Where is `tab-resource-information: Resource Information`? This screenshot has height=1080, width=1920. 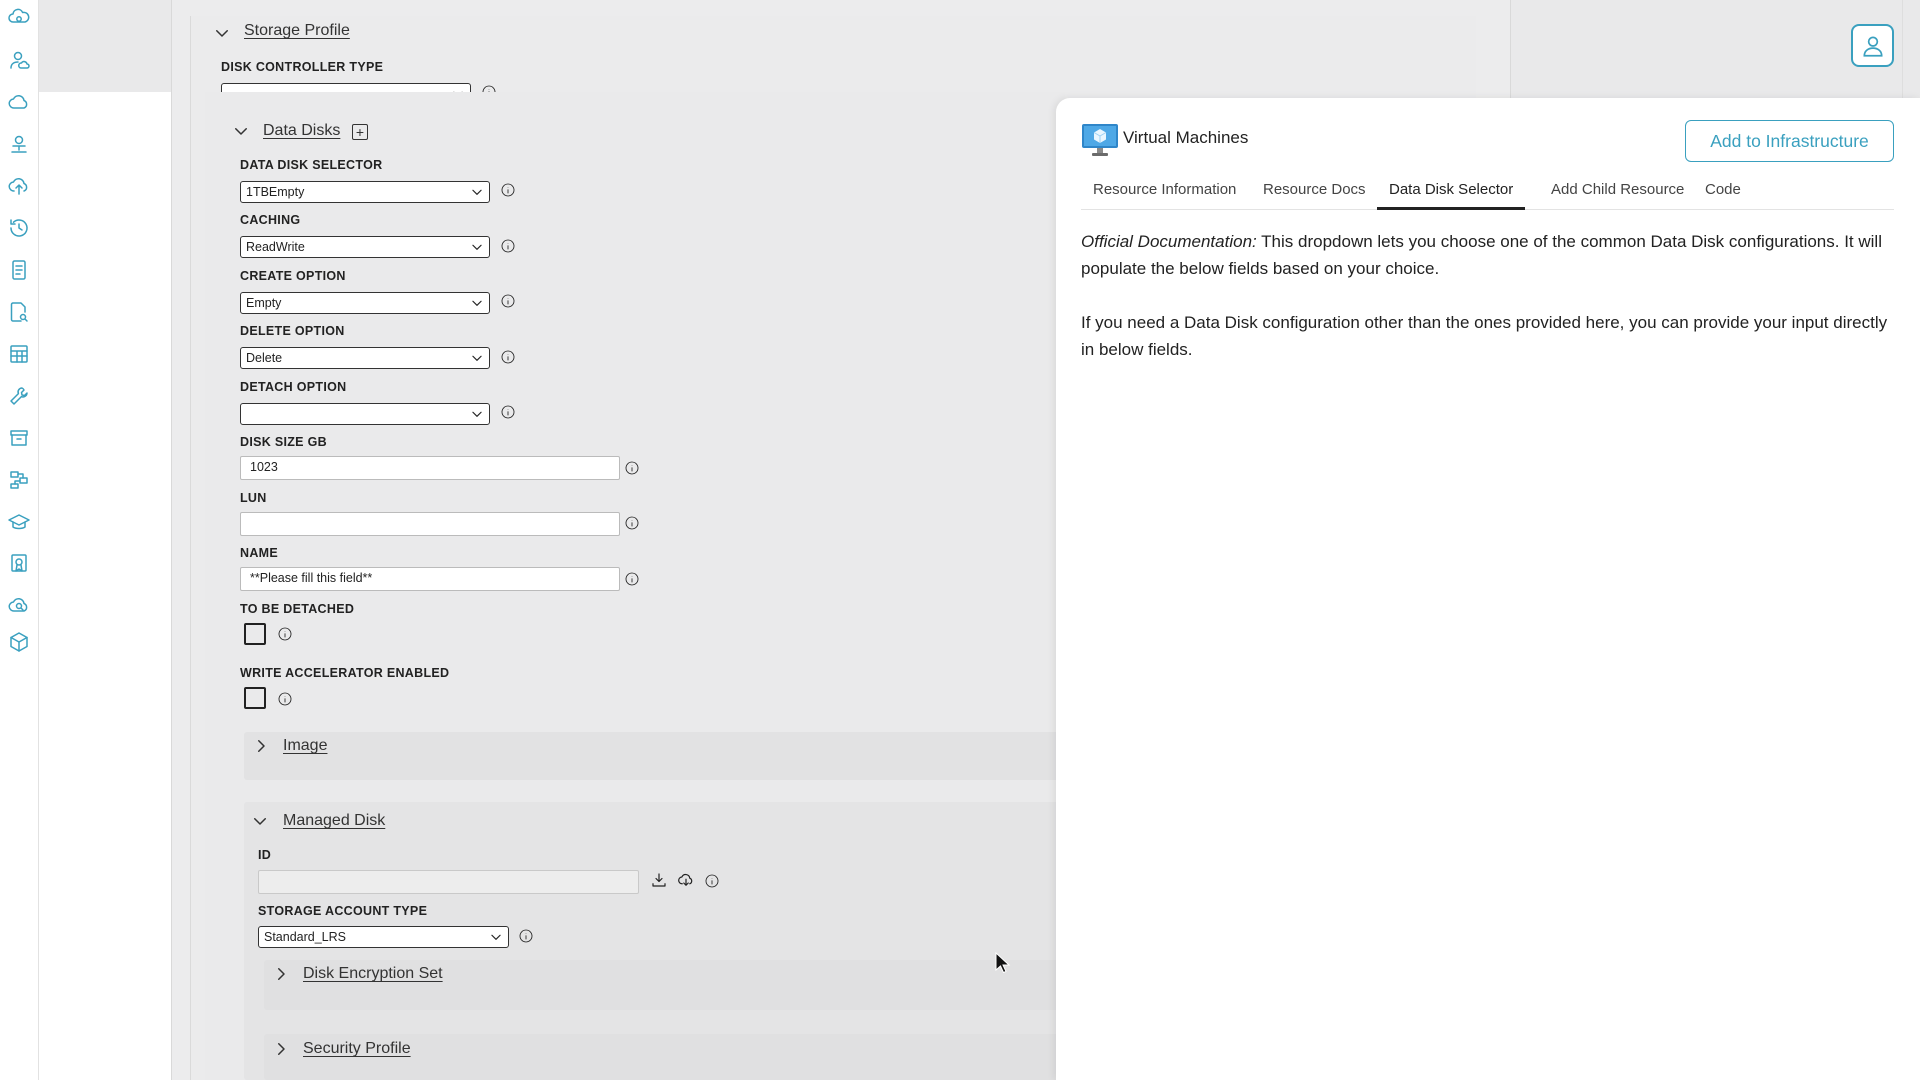 tab-resource-information: Resource Information is located at coordinates (1164, 193).